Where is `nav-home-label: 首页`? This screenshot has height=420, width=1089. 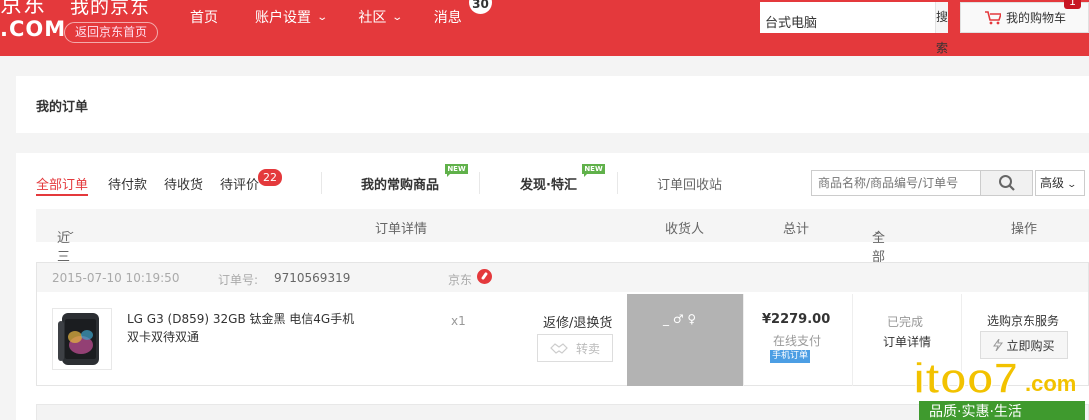
nav-home-label: 首页 is located at coordinates (204, 18).